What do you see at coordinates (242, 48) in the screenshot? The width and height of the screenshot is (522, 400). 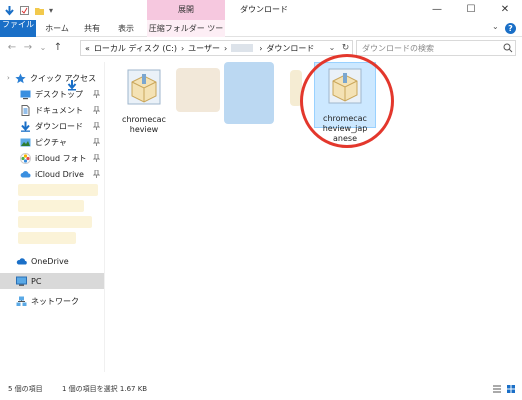 I see `breadcrumb-username-redacted` at bounding box center [242, 48].